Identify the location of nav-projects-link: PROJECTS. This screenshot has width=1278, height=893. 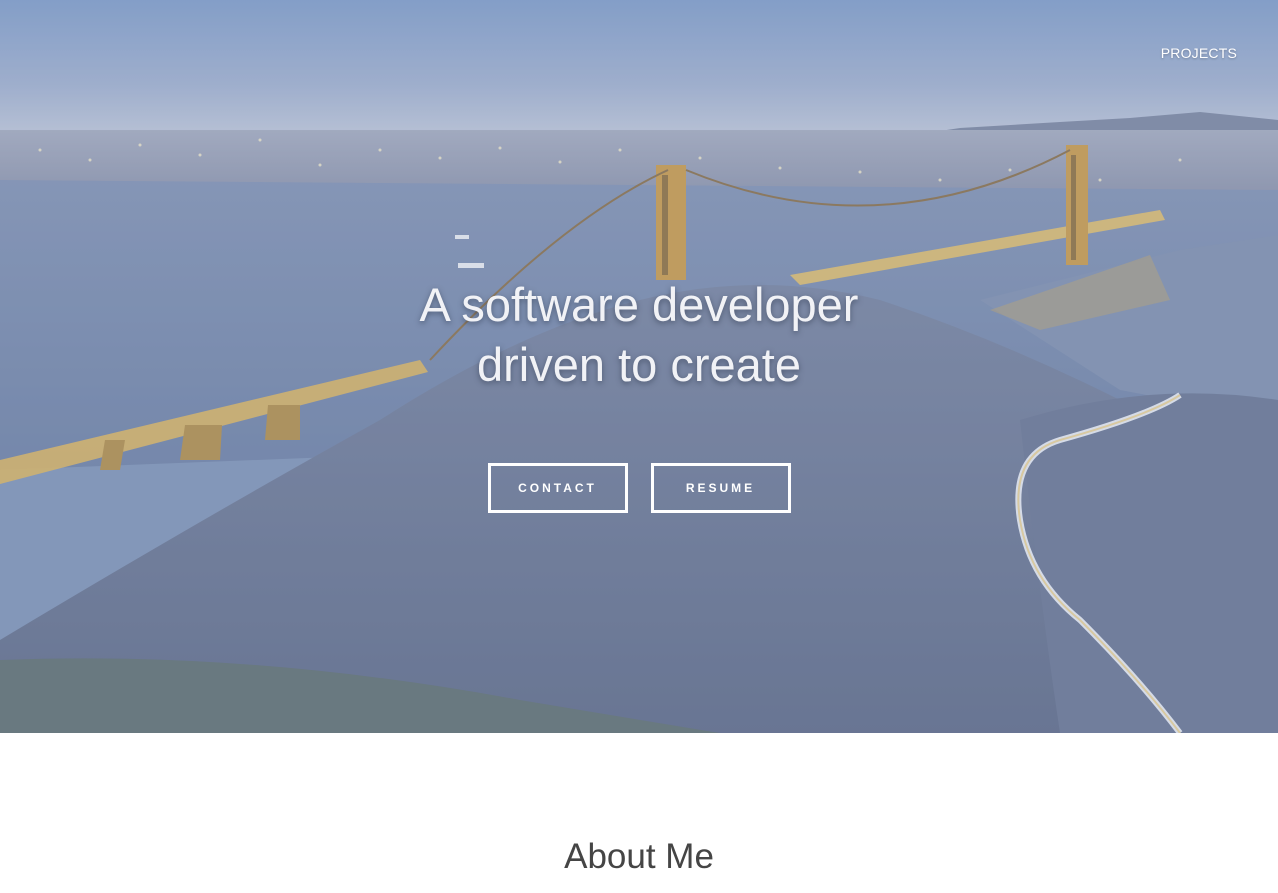
(1199, 53).